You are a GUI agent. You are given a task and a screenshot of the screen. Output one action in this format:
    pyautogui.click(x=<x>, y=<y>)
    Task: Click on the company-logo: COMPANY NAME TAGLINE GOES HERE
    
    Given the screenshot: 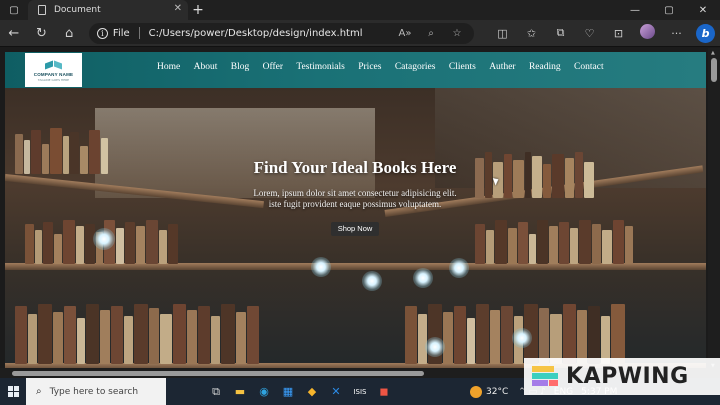 What is the action you would take?
    pyautogui.click(x=53, y=70)
    